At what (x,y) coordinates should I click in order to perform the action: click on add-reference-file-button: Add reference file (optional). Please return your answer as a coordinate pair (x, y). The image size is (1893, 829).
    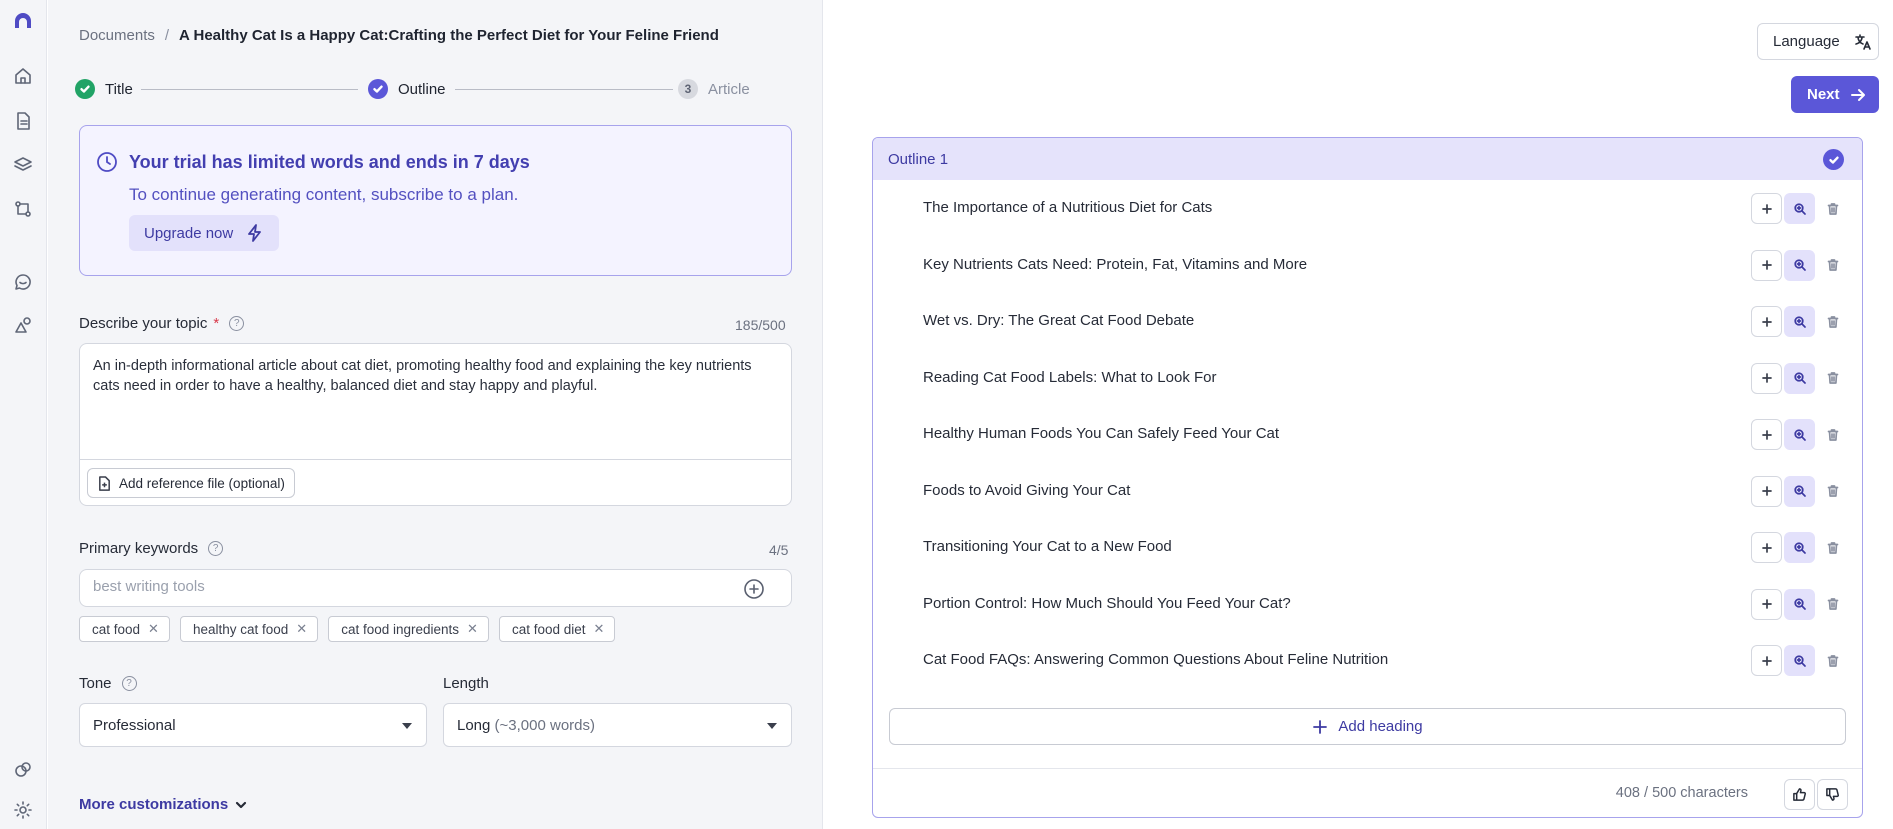
    Looking at the image, I should click on (191, 483).